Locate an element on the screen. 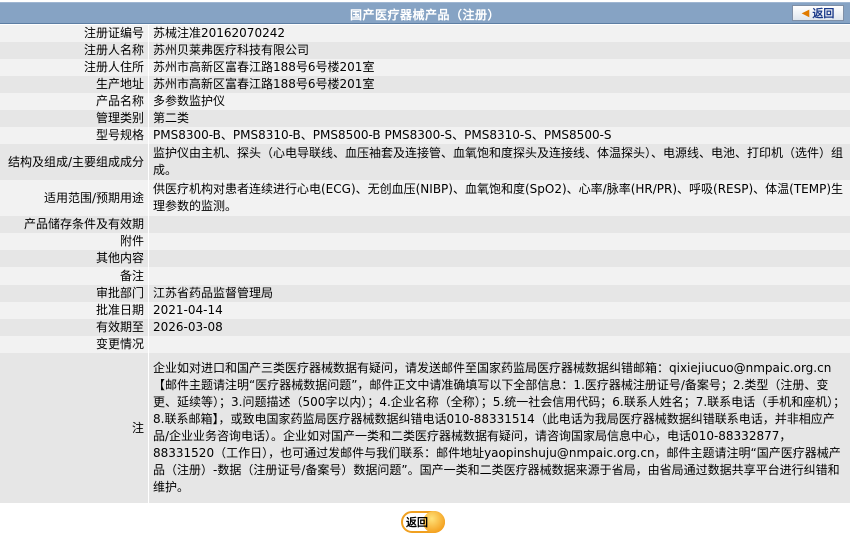  table-row: 管理类别 第二类 is located at coordinates (425, 118).